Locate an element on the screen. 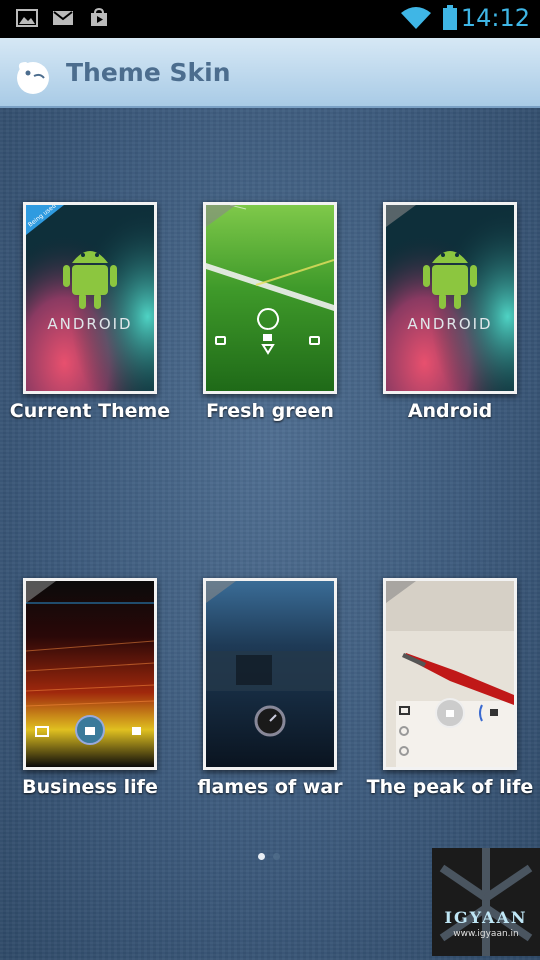 The width and height of the screenshot is (540, 960). status-time: 14:12 is located at coordinates (495, 18).